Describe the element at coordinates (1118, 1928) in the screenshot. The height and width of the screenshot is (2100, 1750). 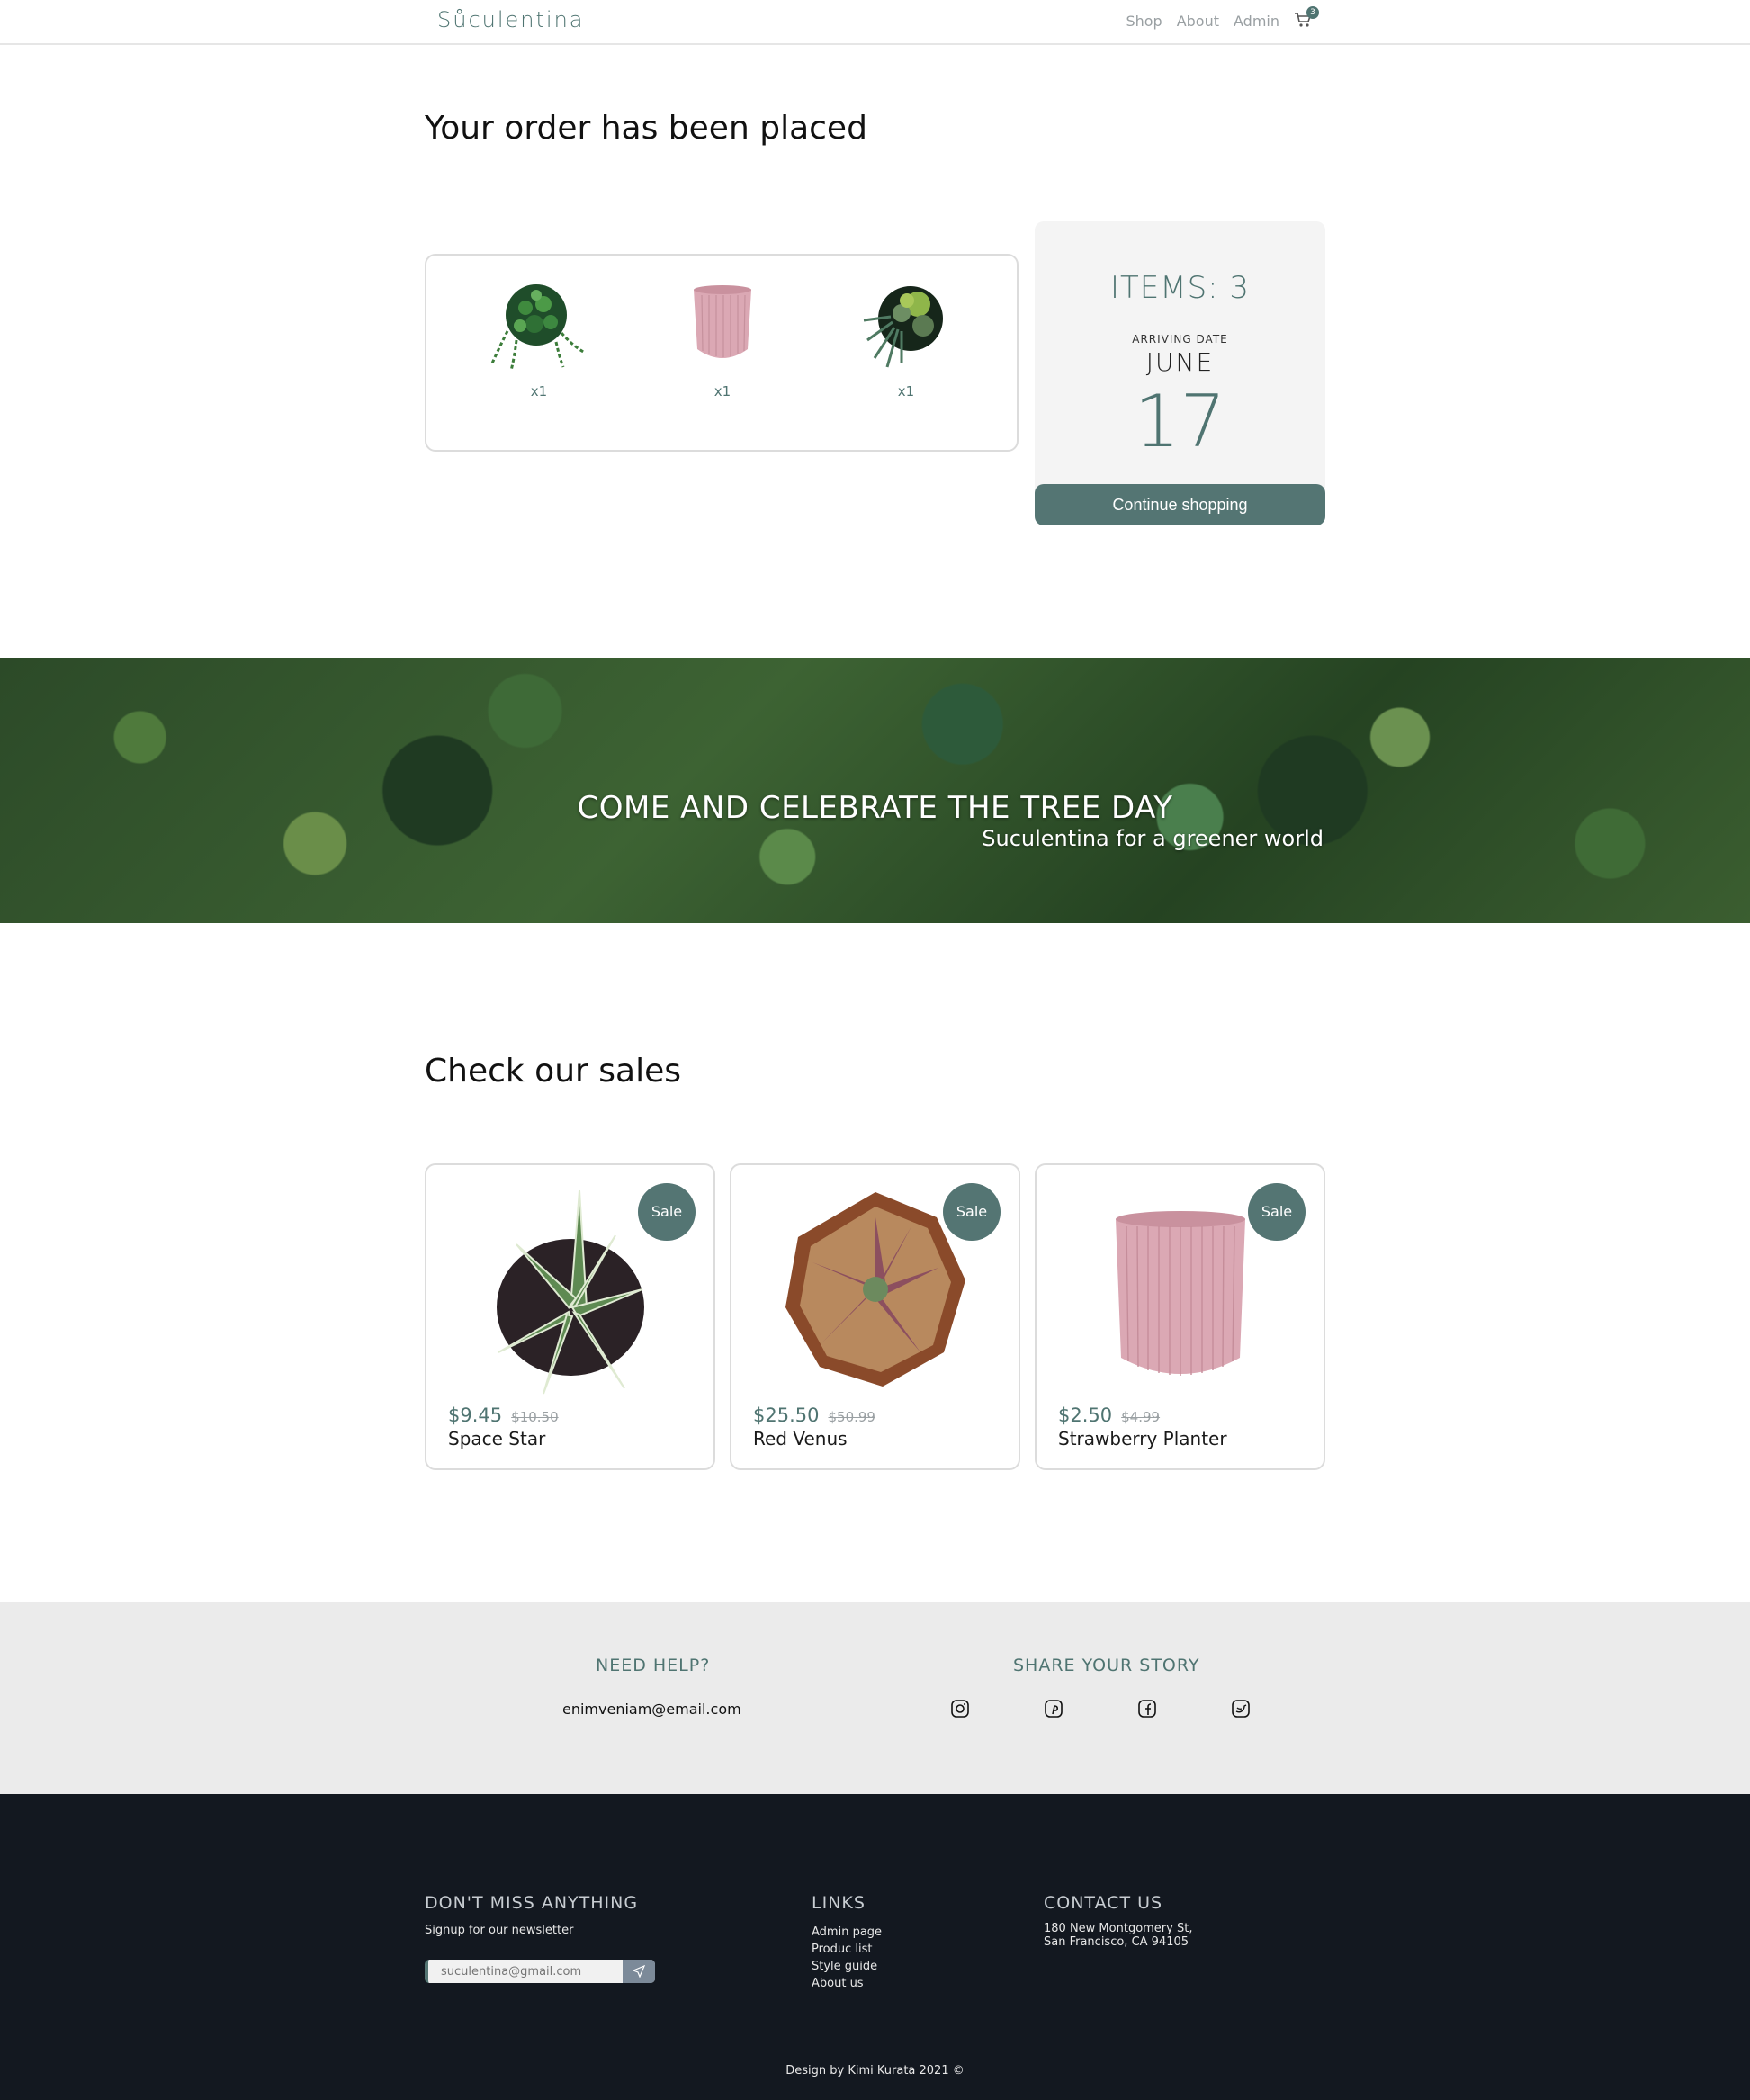
I see `address-line-1: 180 New Montgomery St,` at that location.